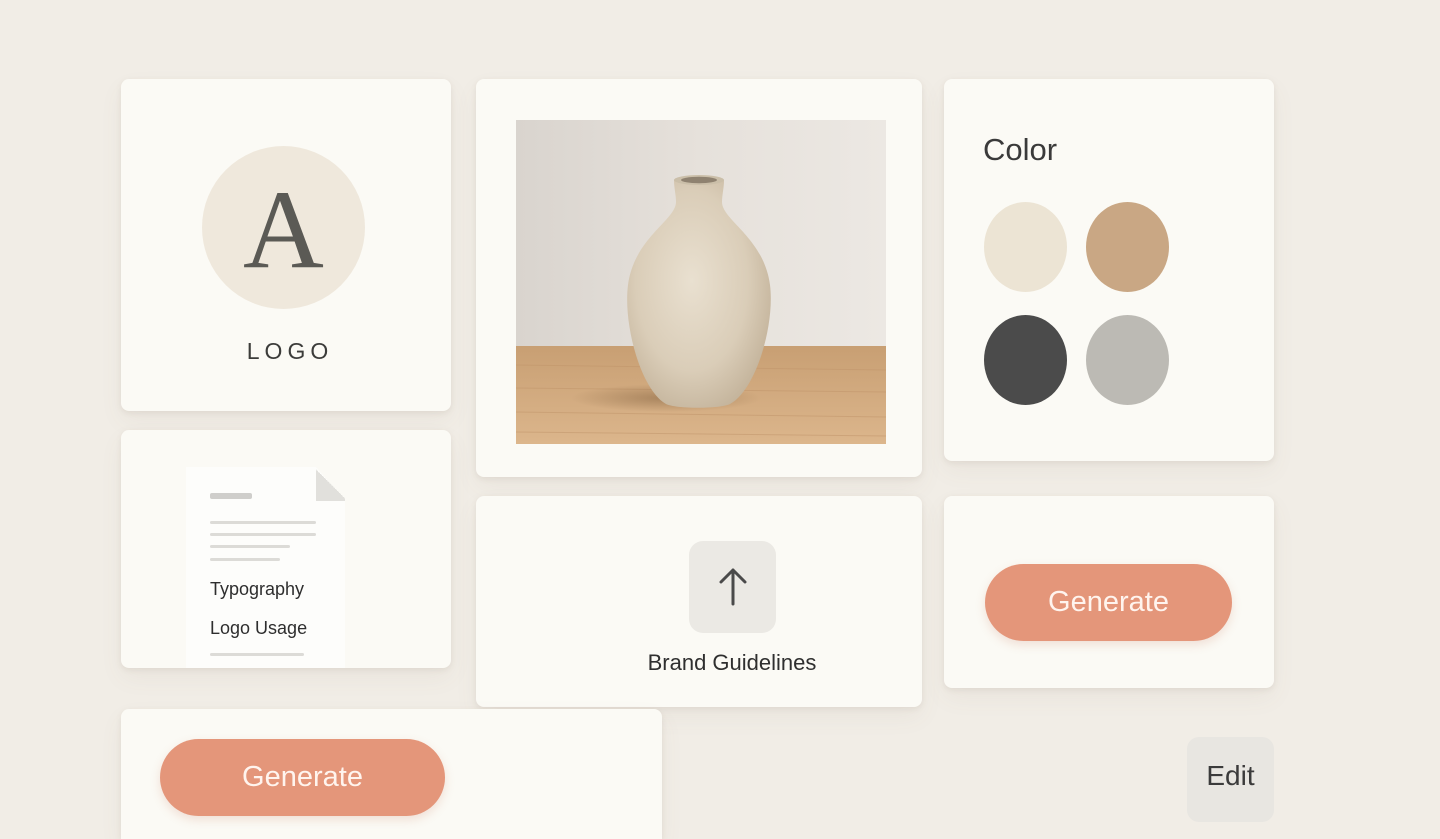 The image size is (1440, 839). Describe the element at coordinates (290, 351) in the screenshot. I see `logo-label: LOGO` at that location.